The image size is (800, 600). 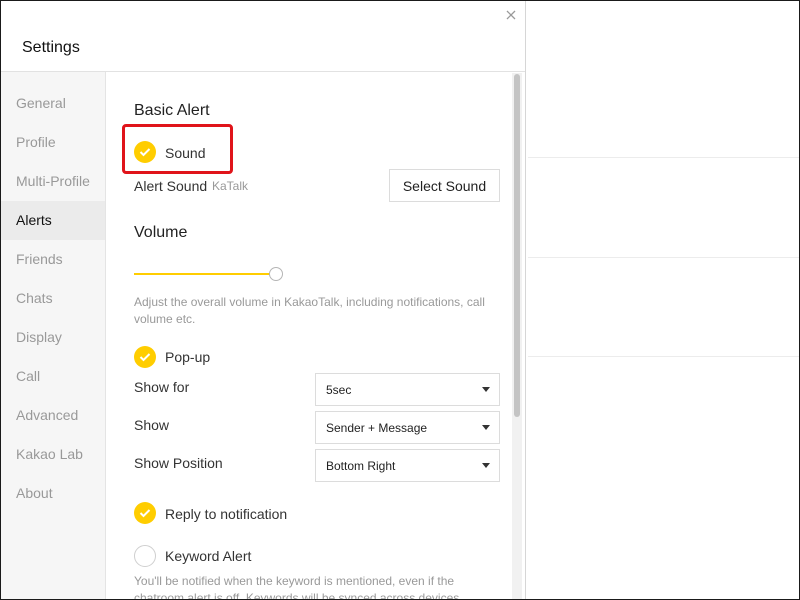 What do you see at coordinates (34, 220) in the screenshot?
I see `sidebar-item-label: Alerts` at bounding box center [34, 220].